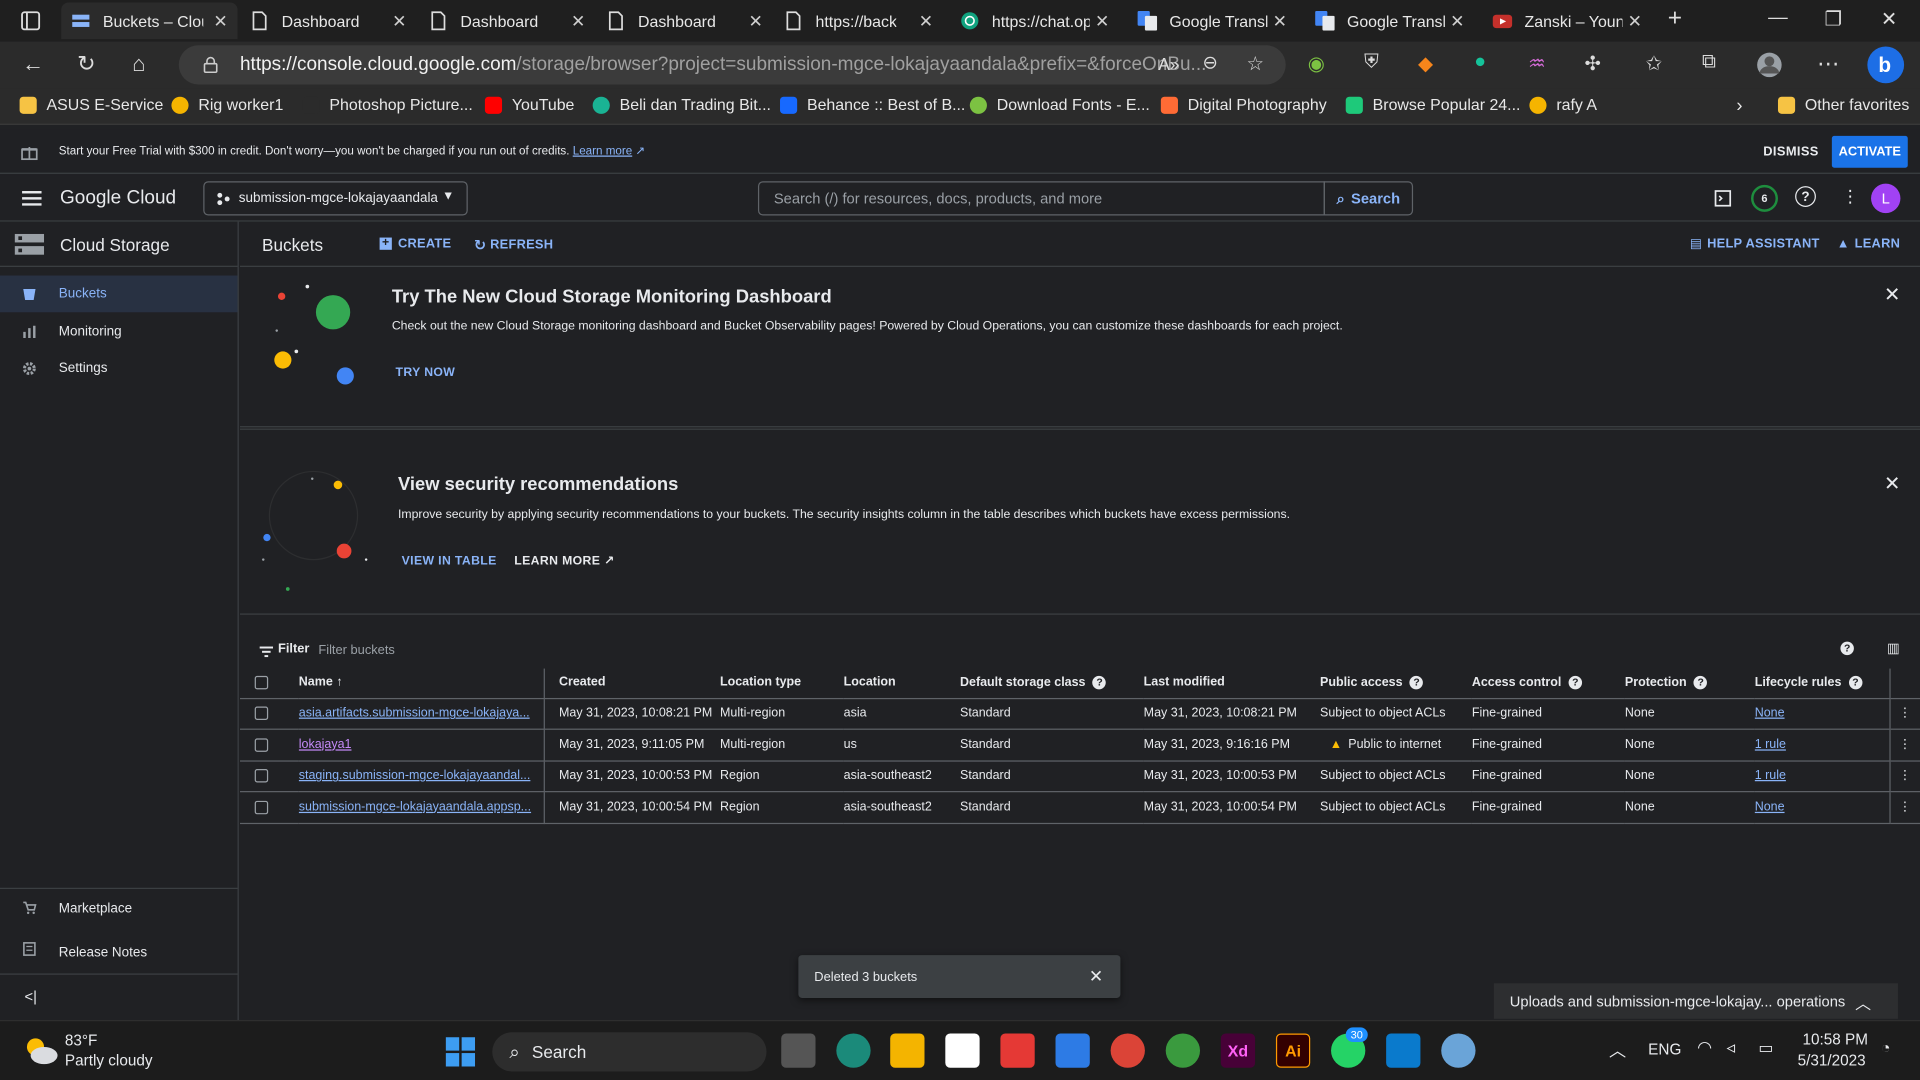 This screenshot has width=1920, height=1080. I want to click on collapse-sidebar-icon: <|, so click(30, 996).